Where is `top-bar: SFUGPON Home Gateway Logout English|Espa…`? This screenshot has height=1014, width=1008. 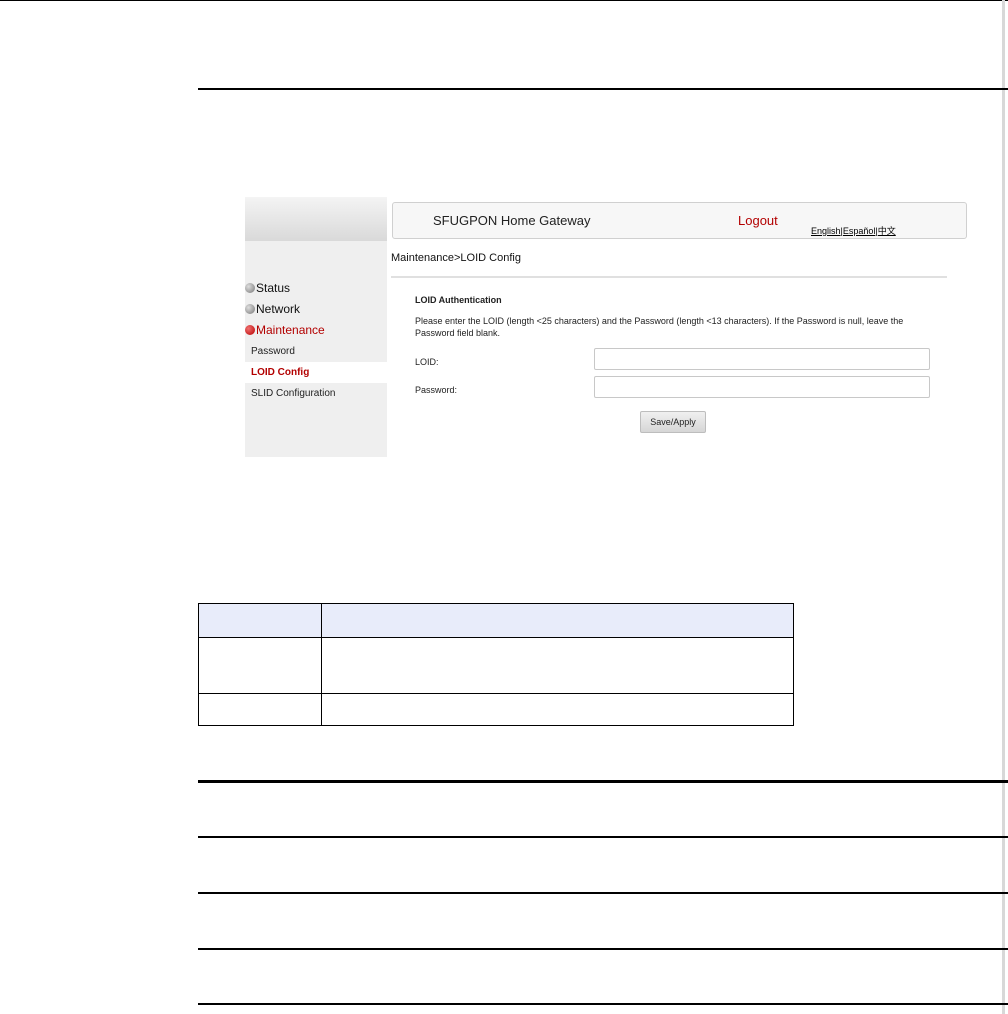 top-bar: SFUGPON Home Gateway Logout English|Espa… is located at coordinates (679, 220).